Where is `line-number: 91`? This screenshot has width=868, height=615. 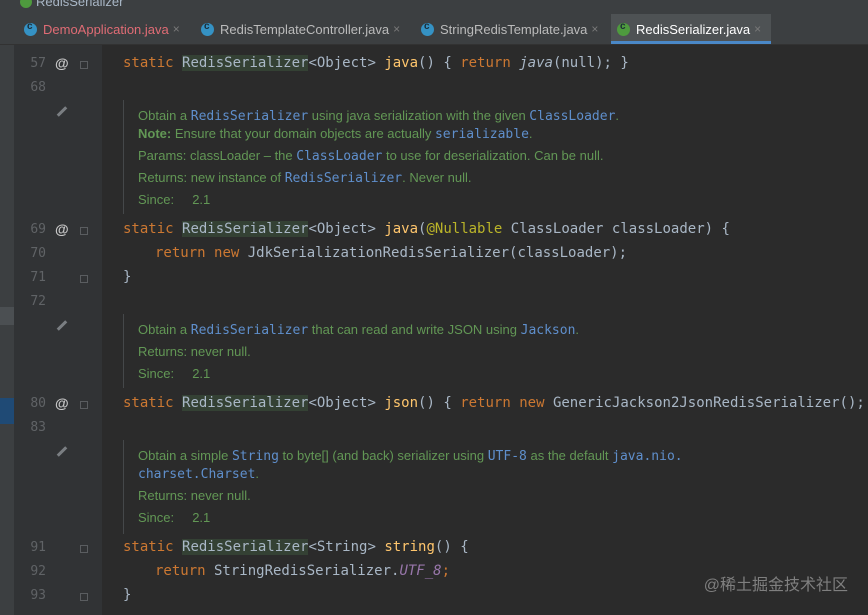 line-number: 91 is located at coordinates (38, 547).